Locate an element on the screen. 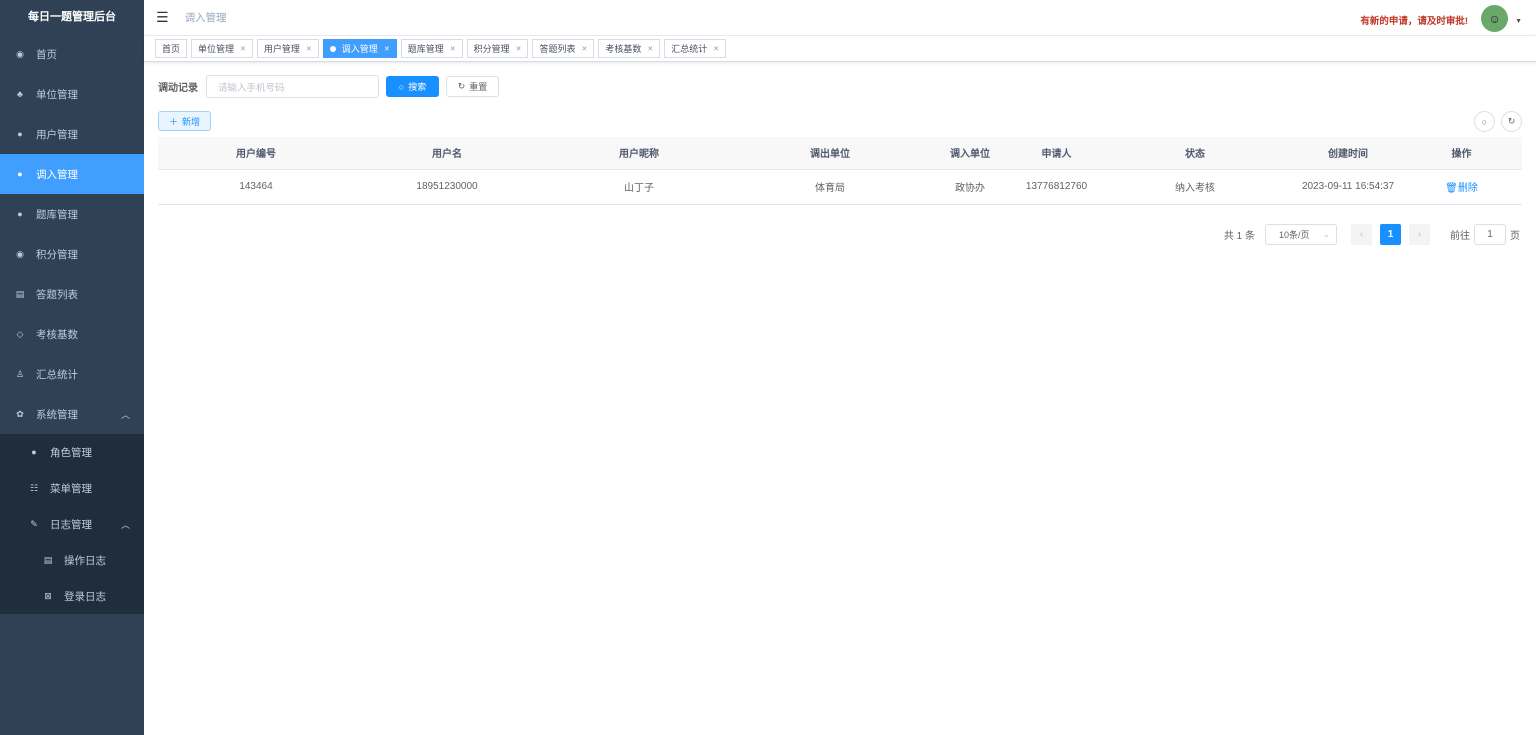 The width and height of the screenshot is (1536, 735). next-page-button: › is located at coordinates (1419, 234).